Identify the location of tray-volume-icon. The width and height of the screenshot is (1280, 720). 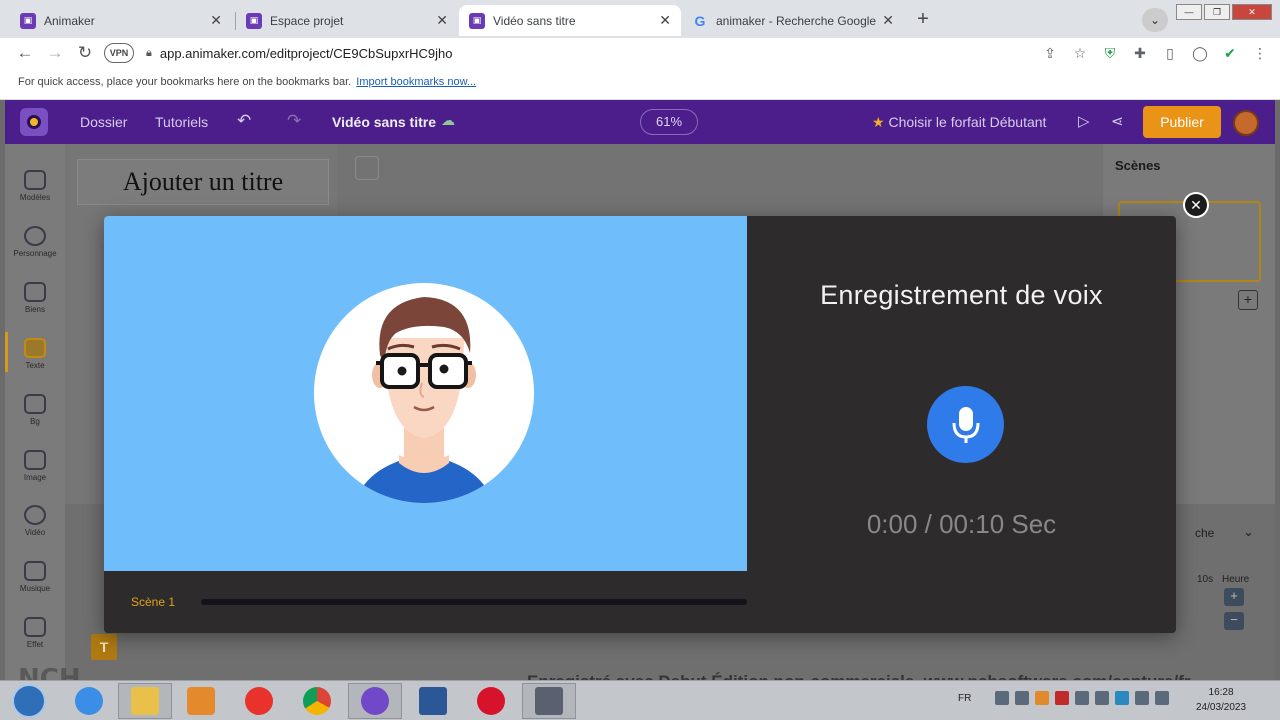
(1022, 698).